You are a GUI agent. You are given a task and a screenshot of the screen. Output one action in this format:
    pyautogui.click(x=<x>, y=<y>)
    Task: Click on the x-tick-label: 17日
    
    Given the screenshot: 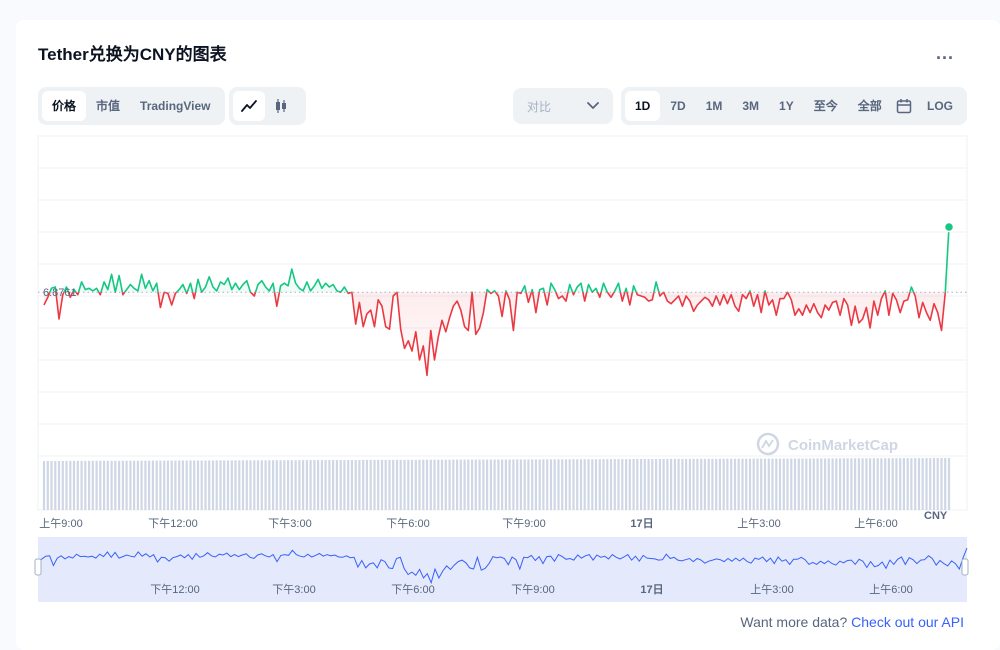 What is the action you would take?
    pyautogui.click(x=641, y=523)
    